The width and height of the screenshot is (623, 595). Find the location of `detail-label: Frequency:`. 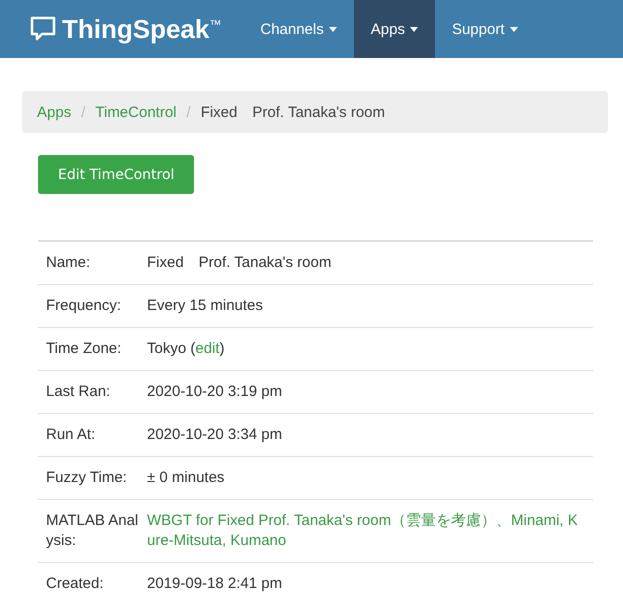

detail-label: Frequency: is located at coordinates (84, 306).